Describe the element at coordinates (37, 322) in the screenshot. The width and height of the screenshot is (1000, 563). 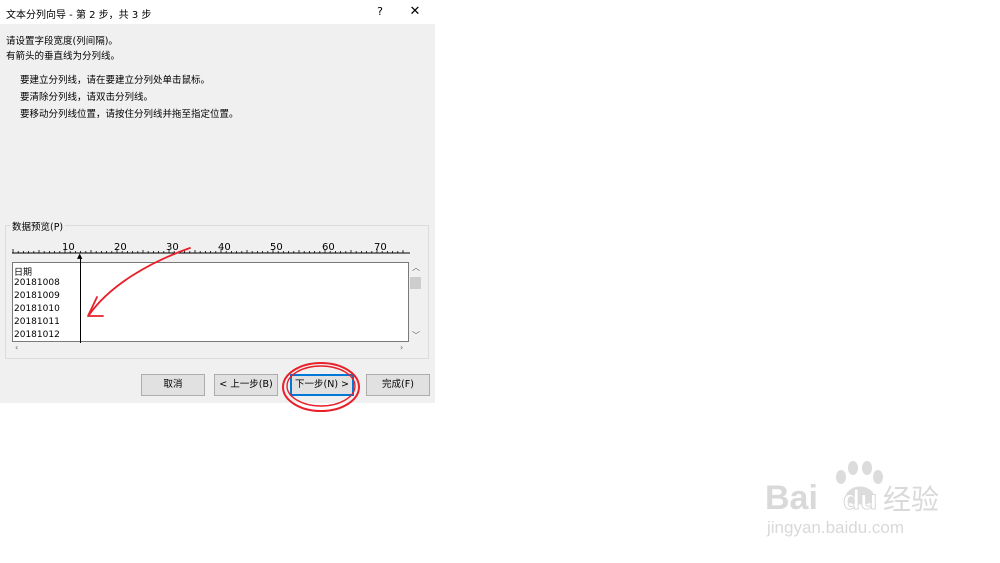
I see `preview-row: 20181011` at that location.